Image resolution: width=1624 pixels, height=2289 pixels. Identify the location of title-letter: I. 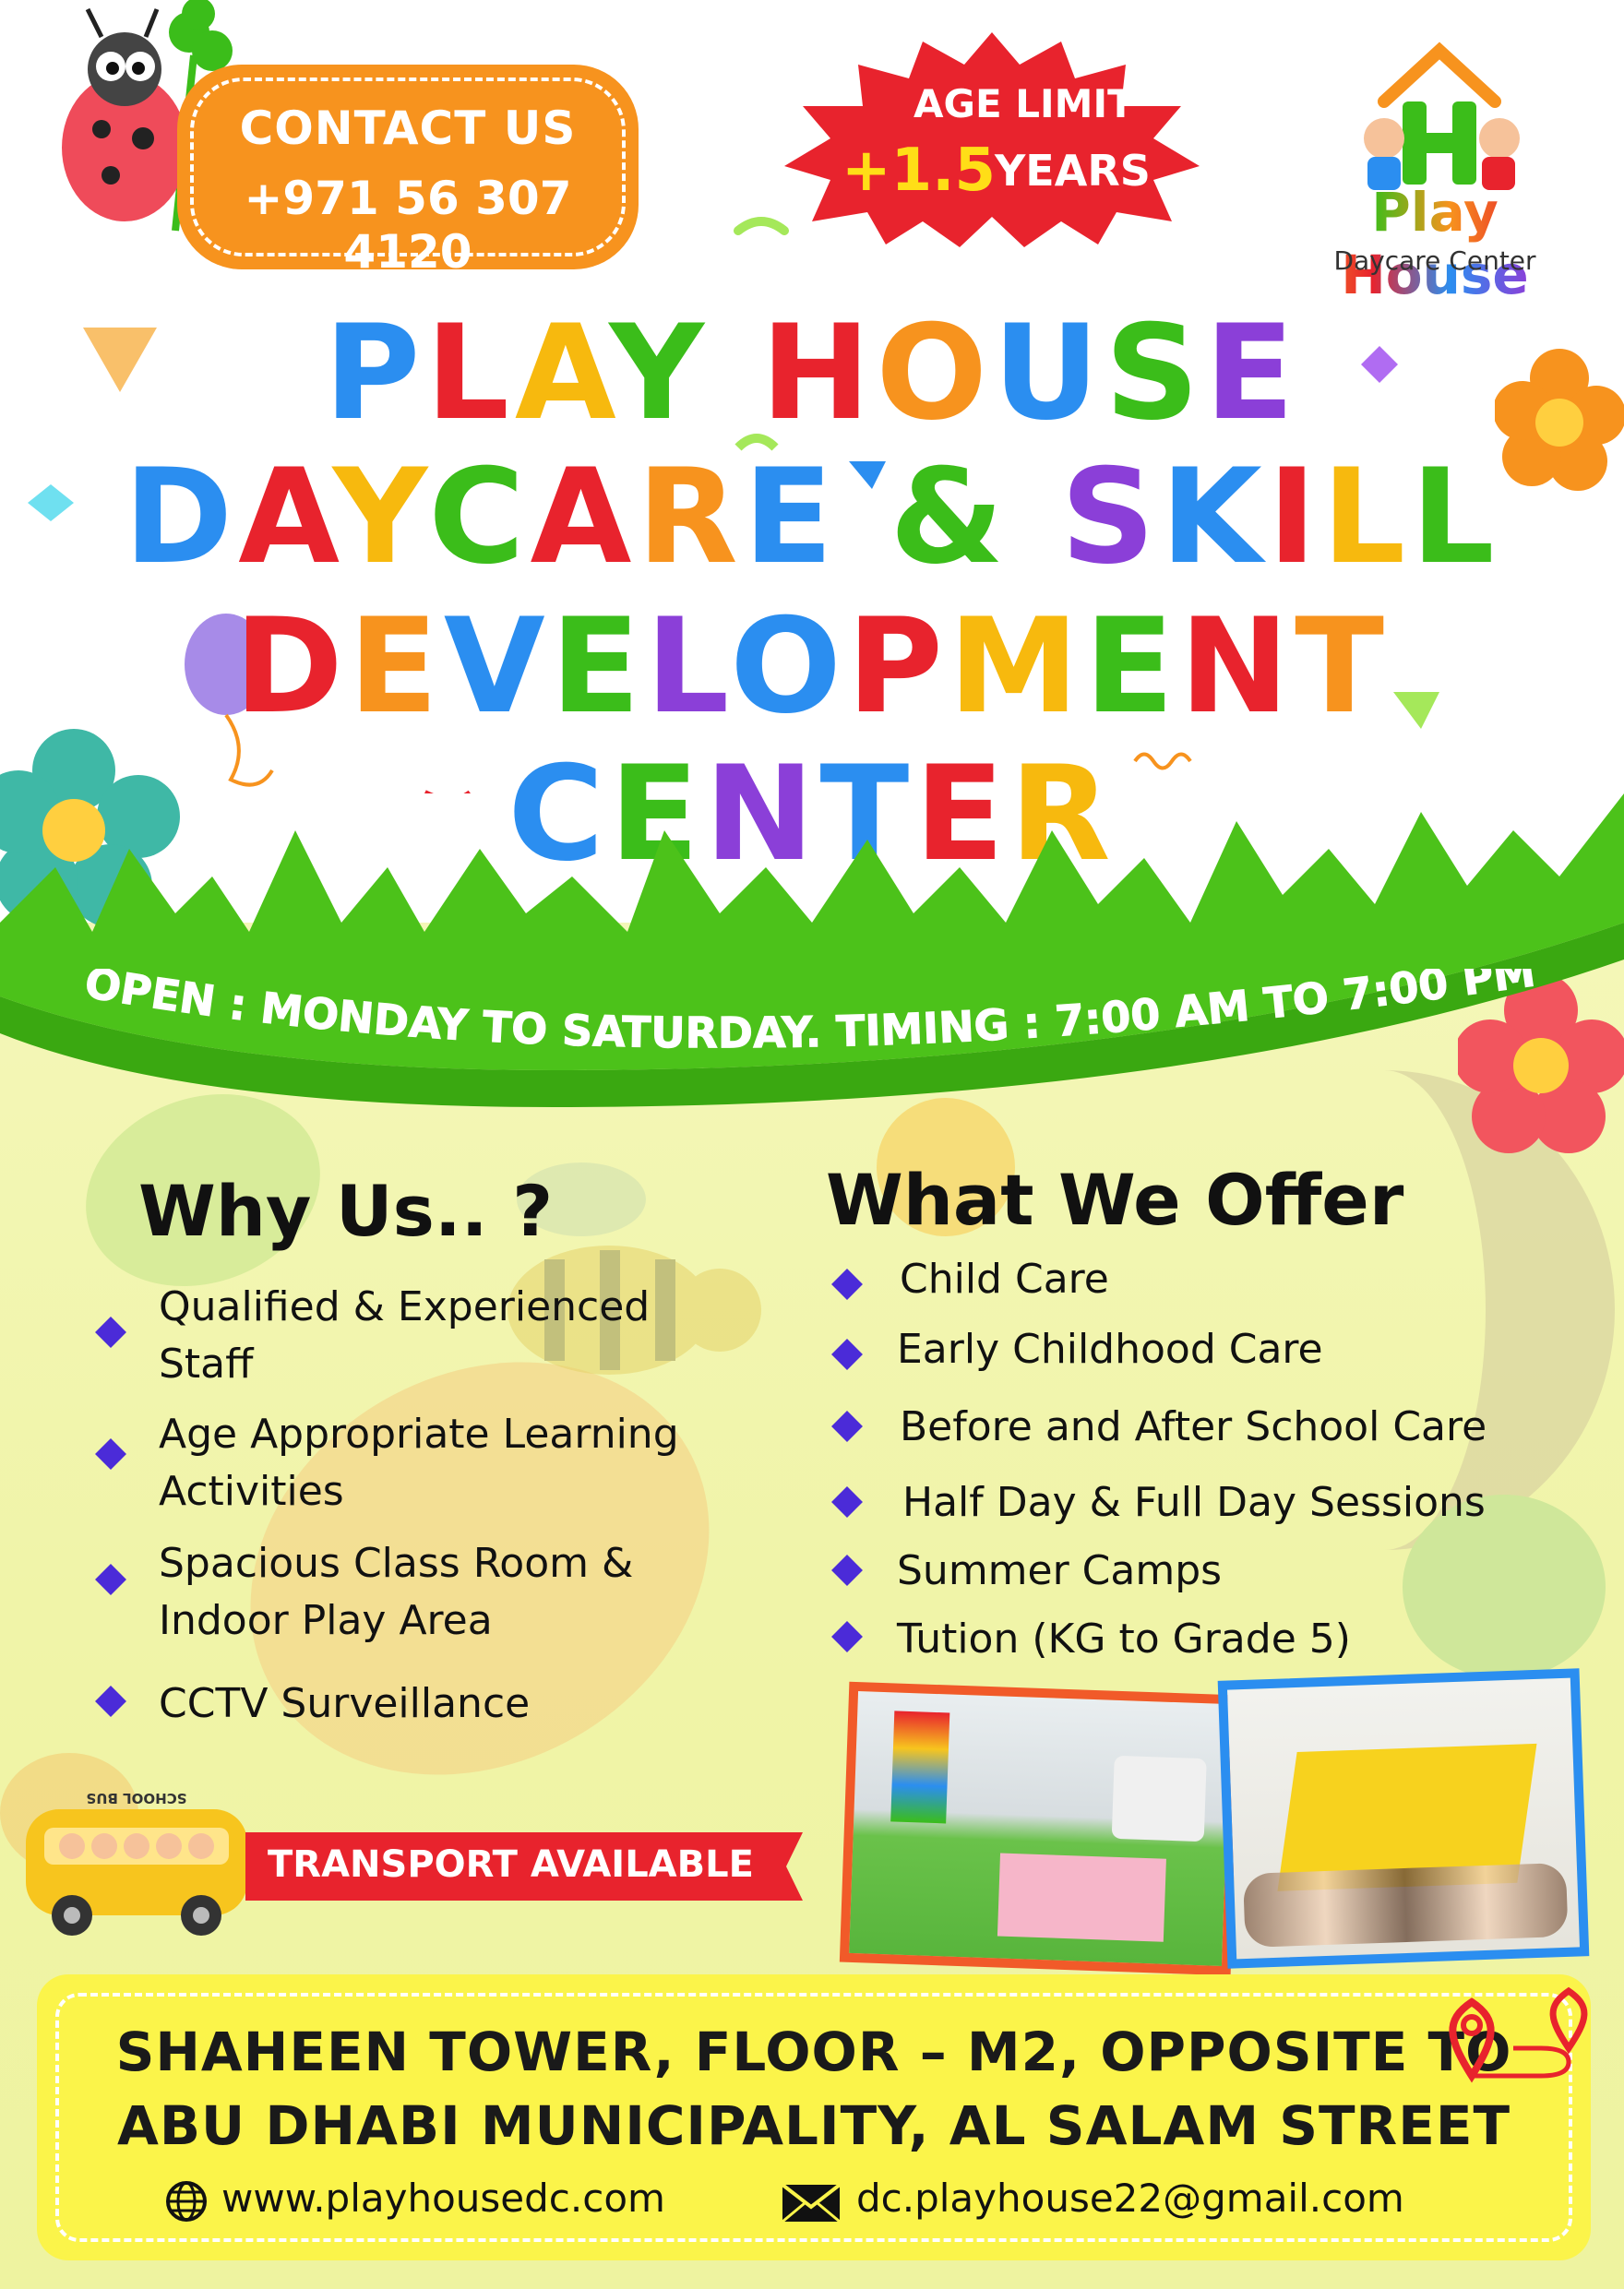
(1294, 517).